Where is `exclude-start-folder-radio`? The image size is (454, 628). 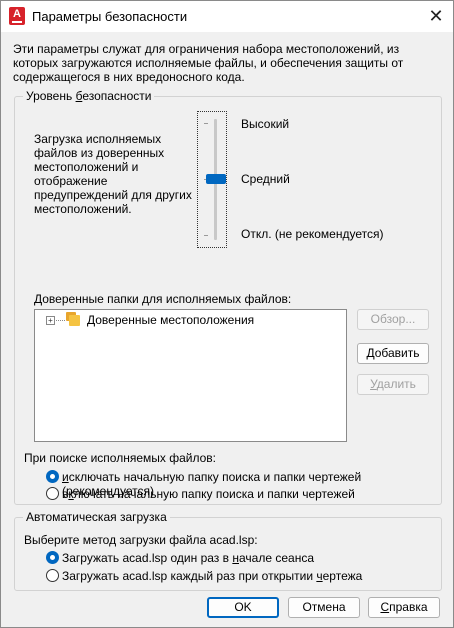 exclude-start-folder-radio is located at coordinates (52, 476).